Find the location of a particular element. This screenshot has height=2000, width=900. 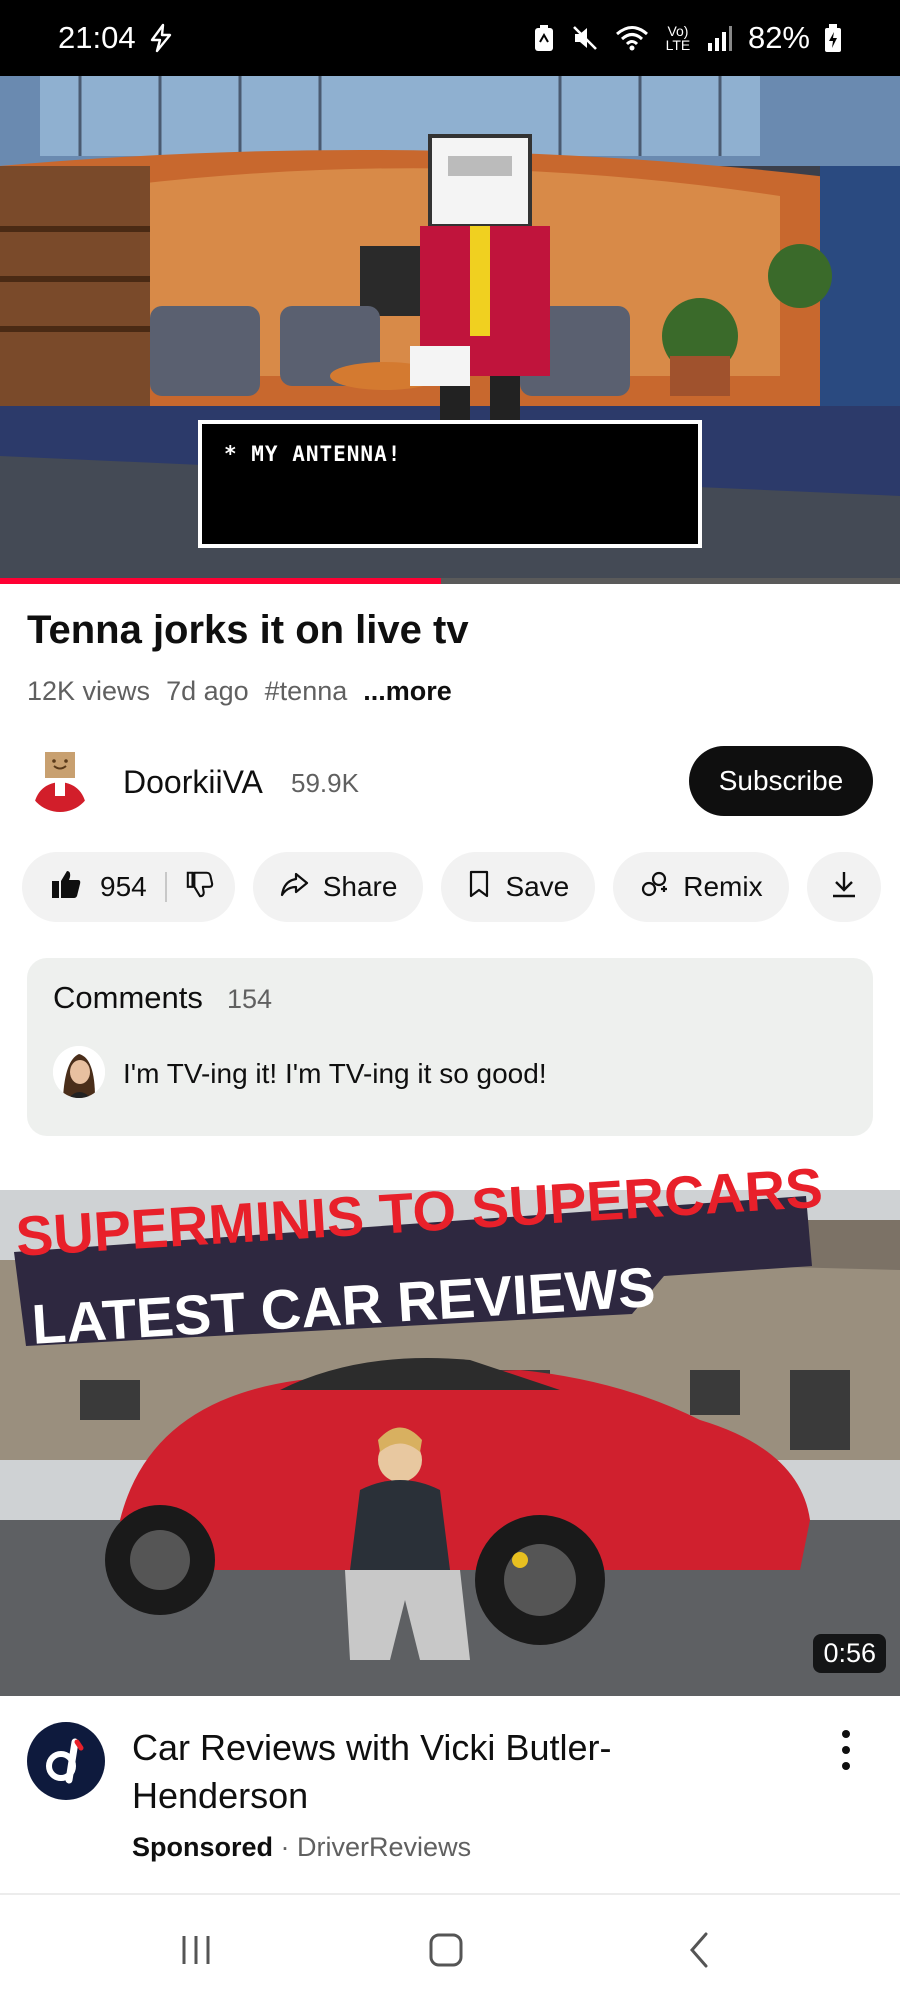

progress-bar is located at coordinates (450, 581).